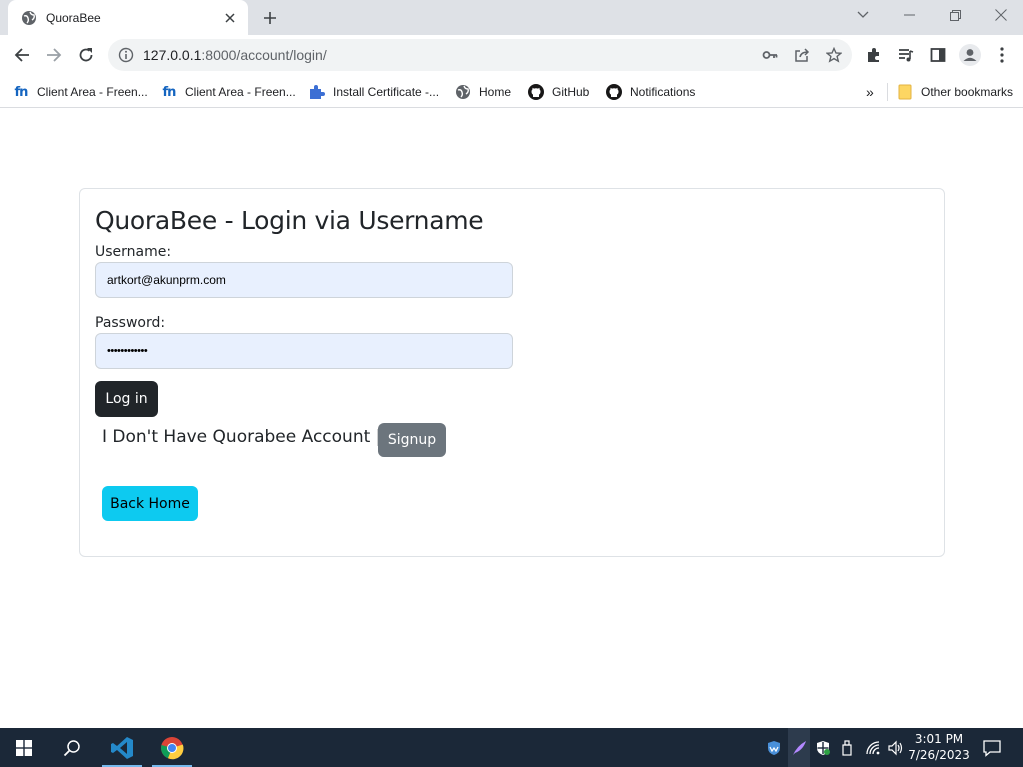 The image size is (1023, 767). I want to click on clock-date: 7/26/2023, so click(939, 755).